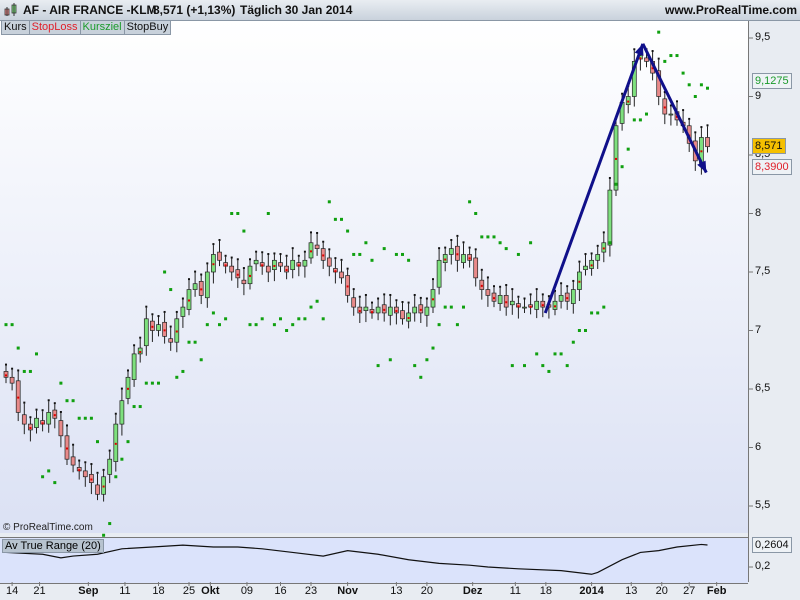  I want to click on atr-label: Av True Range (20), so click(53, 546).